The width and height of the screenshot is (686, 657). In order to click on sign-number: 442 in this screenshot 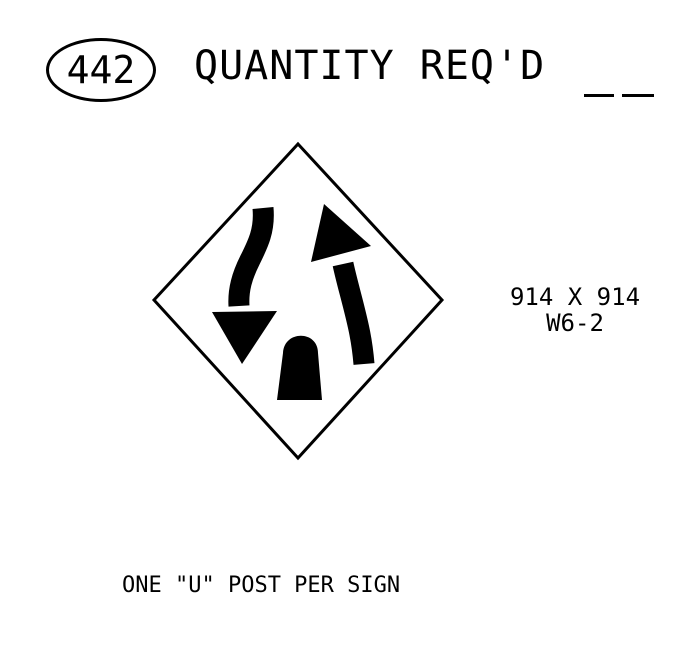, I will do `click(101, 70)`.